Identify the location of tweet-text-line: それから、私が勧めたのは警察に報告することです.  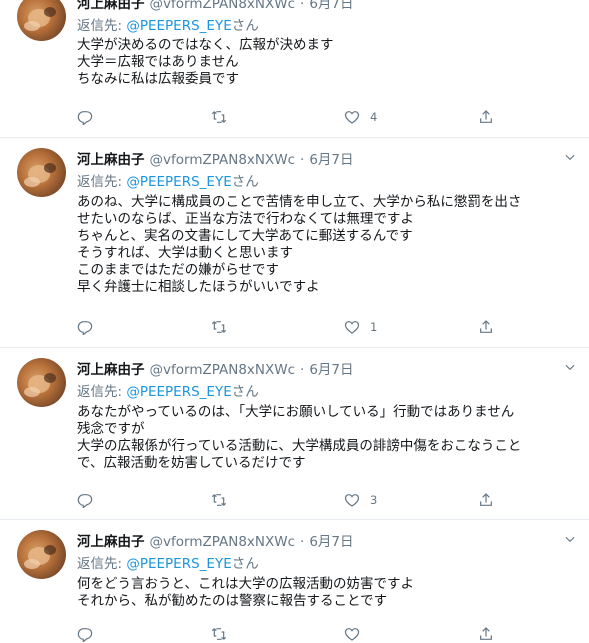
(232, 601).